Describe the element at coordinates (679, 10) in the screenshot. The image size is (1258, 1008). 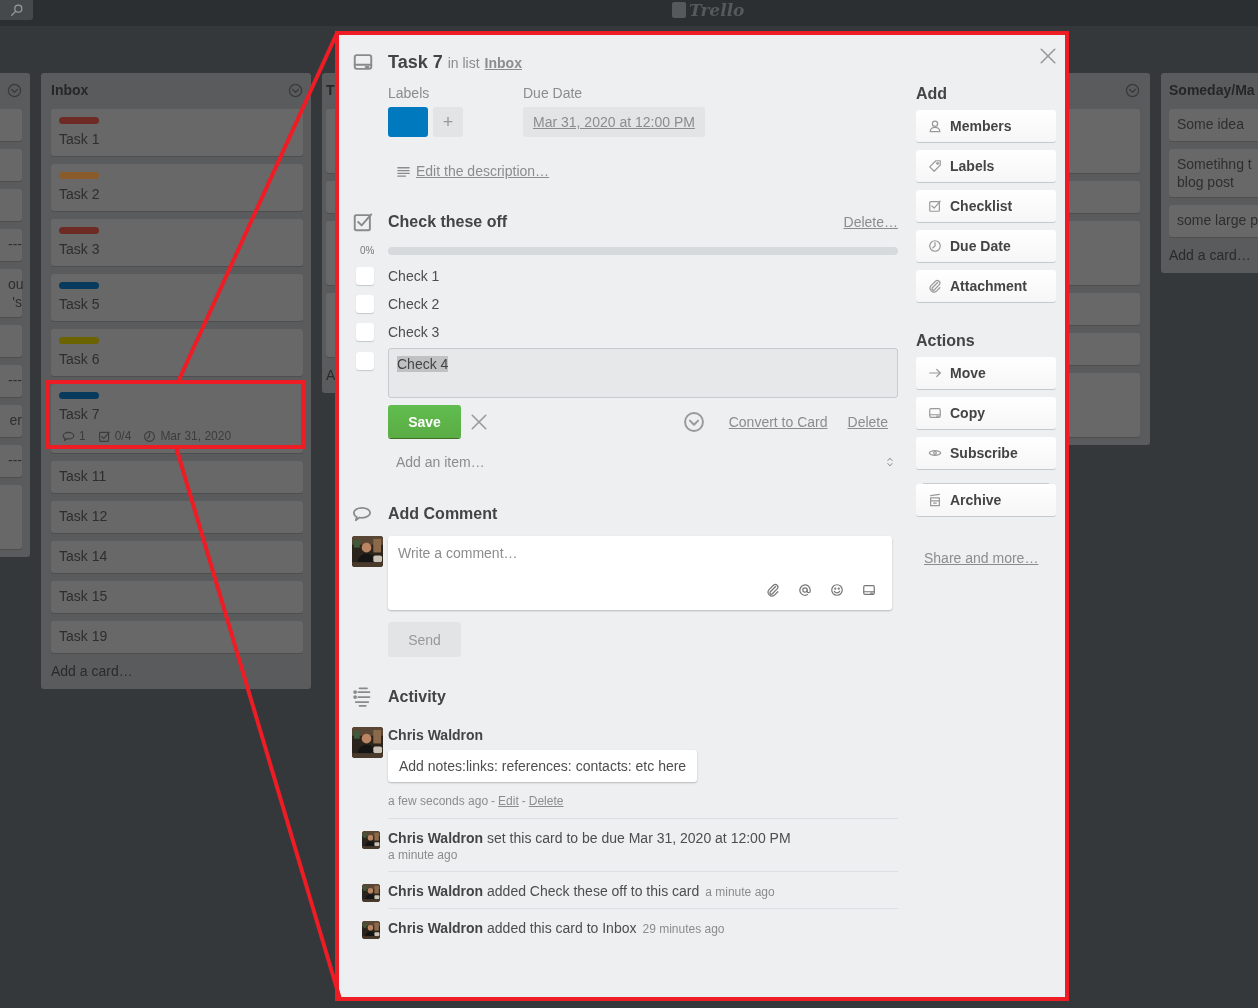
I see `logo-icon` at that location.